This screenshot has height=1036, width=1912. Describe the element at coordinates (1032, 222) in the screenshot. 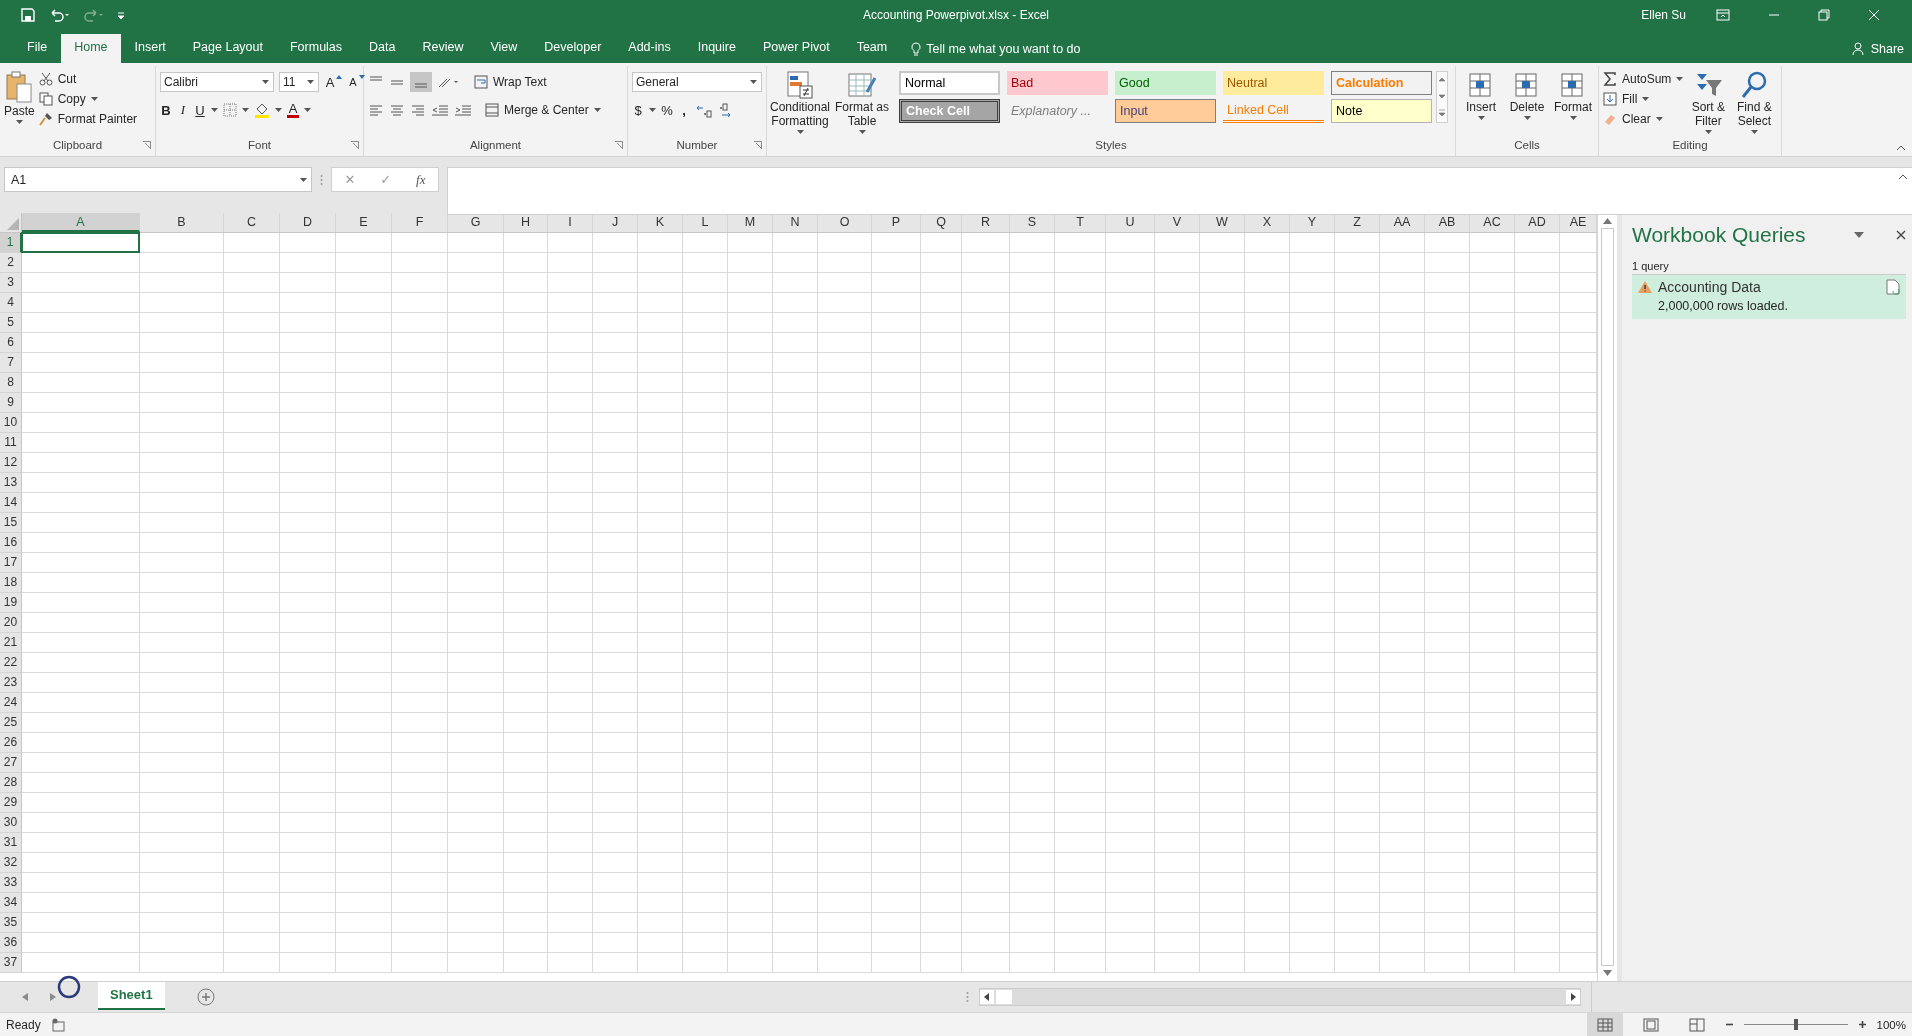

I see `column-header: S` at that location.